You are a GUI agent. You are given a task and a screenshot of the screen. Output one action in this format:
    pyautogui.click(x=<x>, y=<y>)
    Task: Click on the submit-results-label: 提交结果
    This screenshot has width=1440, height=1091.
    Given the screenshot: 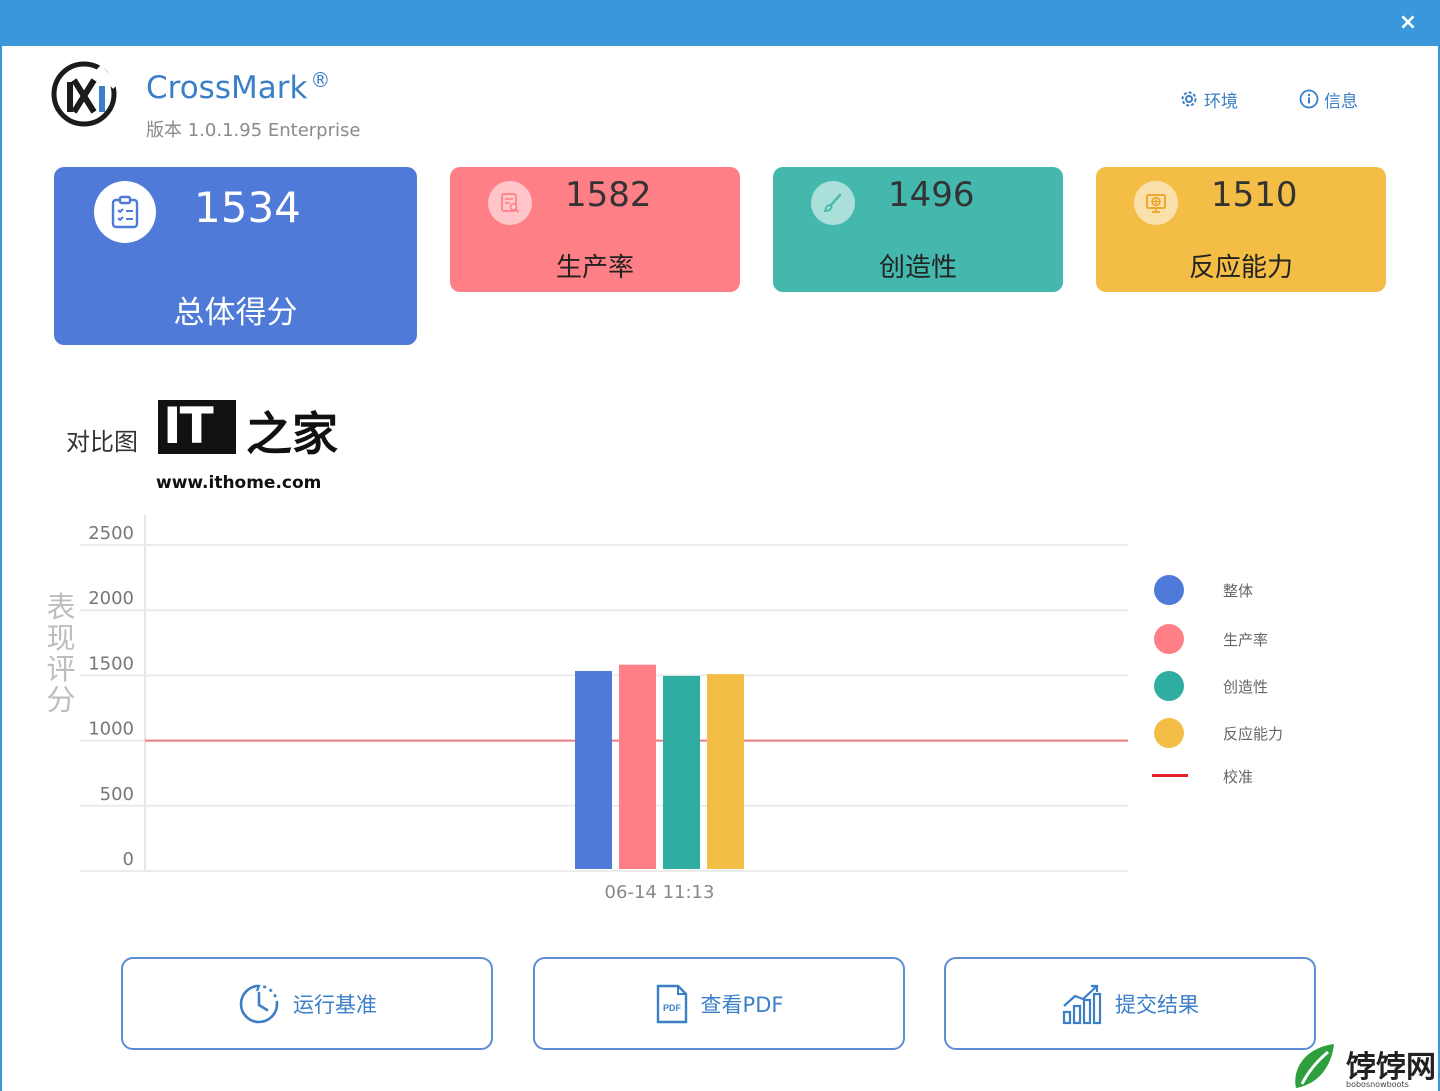 What is the action you would take?
    pyautogui.click(x=1157, y=1004)
    